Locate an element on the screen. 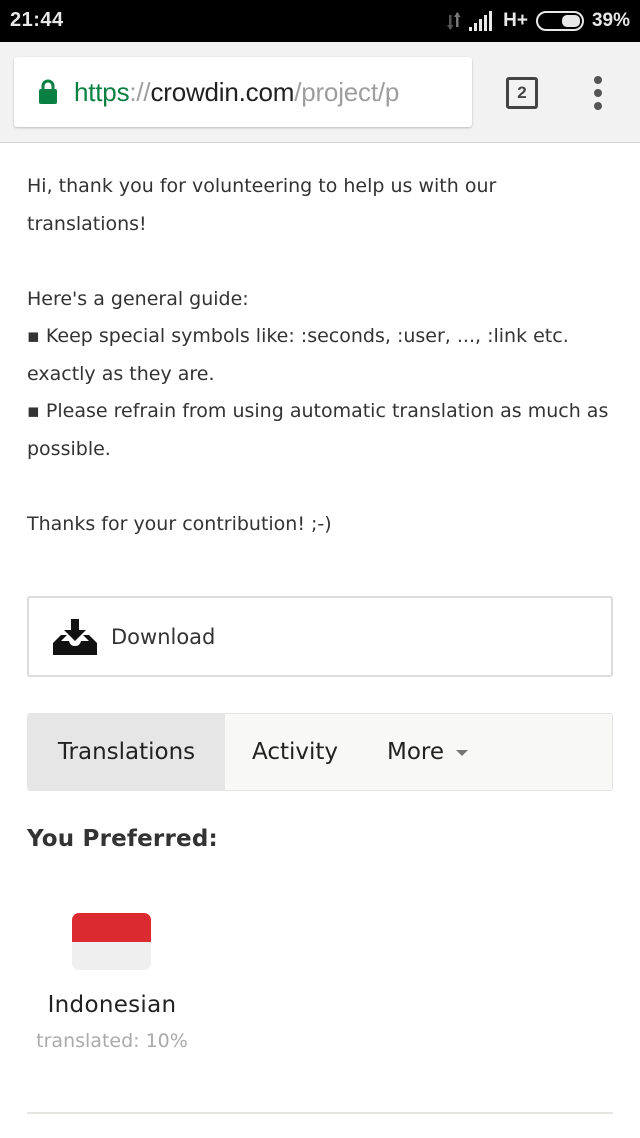 Image resolution: width=640 pixels, height=1138 pixels. tab-switcher-button: 2 is located at coordinates (522, 93).